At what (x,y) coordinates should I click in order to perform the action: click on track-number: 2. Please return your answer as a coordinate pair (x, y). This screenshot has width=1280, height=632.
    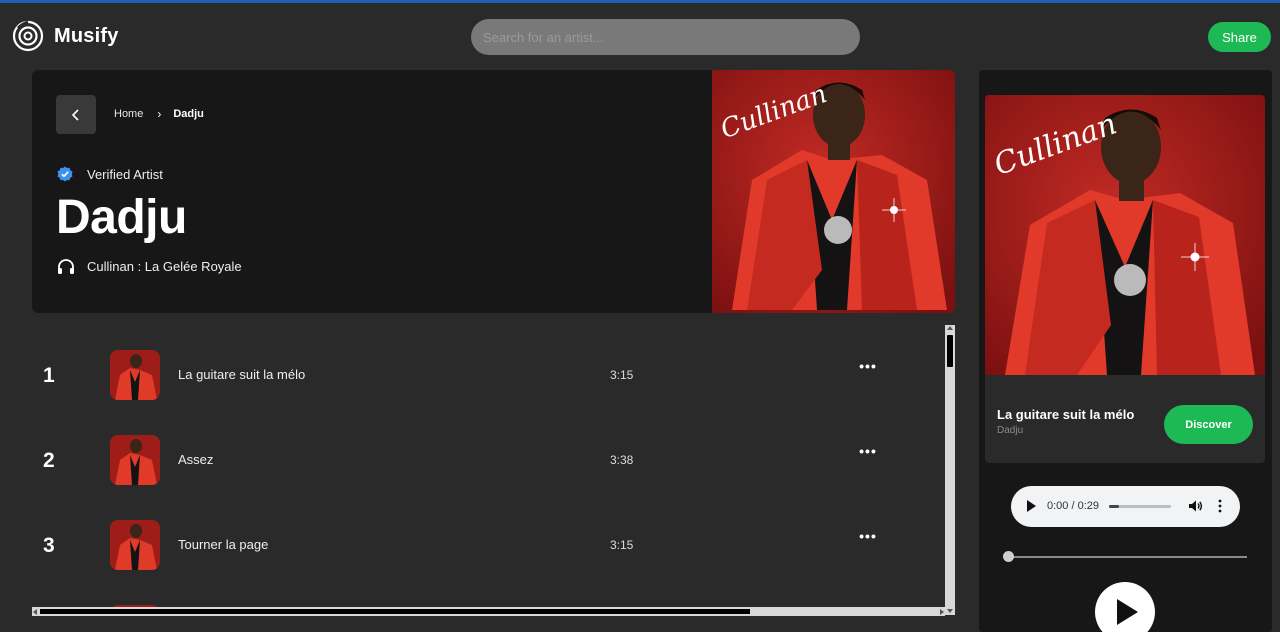
    Looking at the image, I should click on (49, 460).